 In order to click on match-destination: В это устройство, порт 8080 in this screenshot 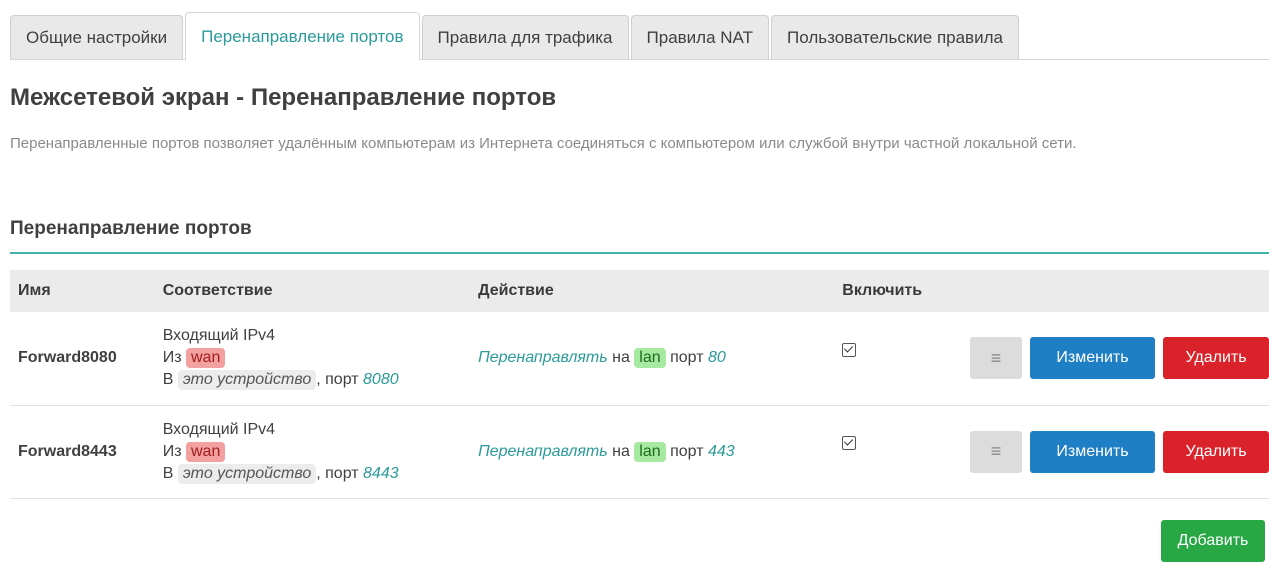, I will do `click(316, 380)`.